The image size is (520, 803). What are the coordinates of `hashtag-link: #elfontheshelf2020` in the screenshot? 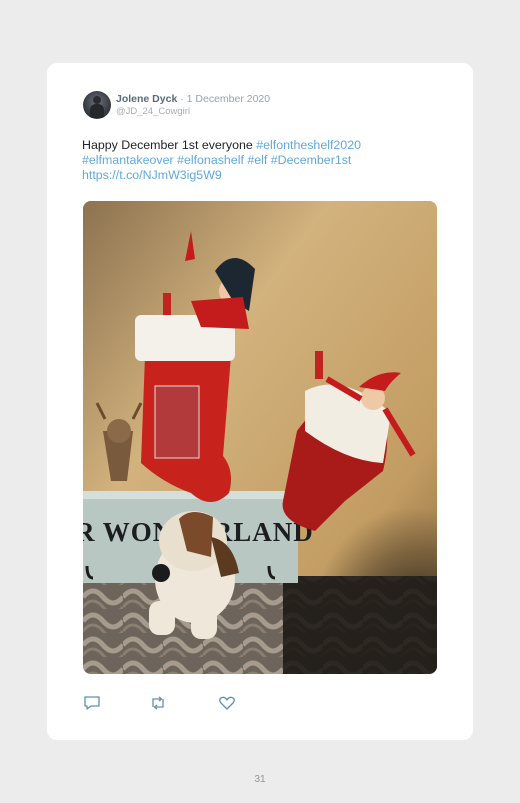 It's located at (308, 145).